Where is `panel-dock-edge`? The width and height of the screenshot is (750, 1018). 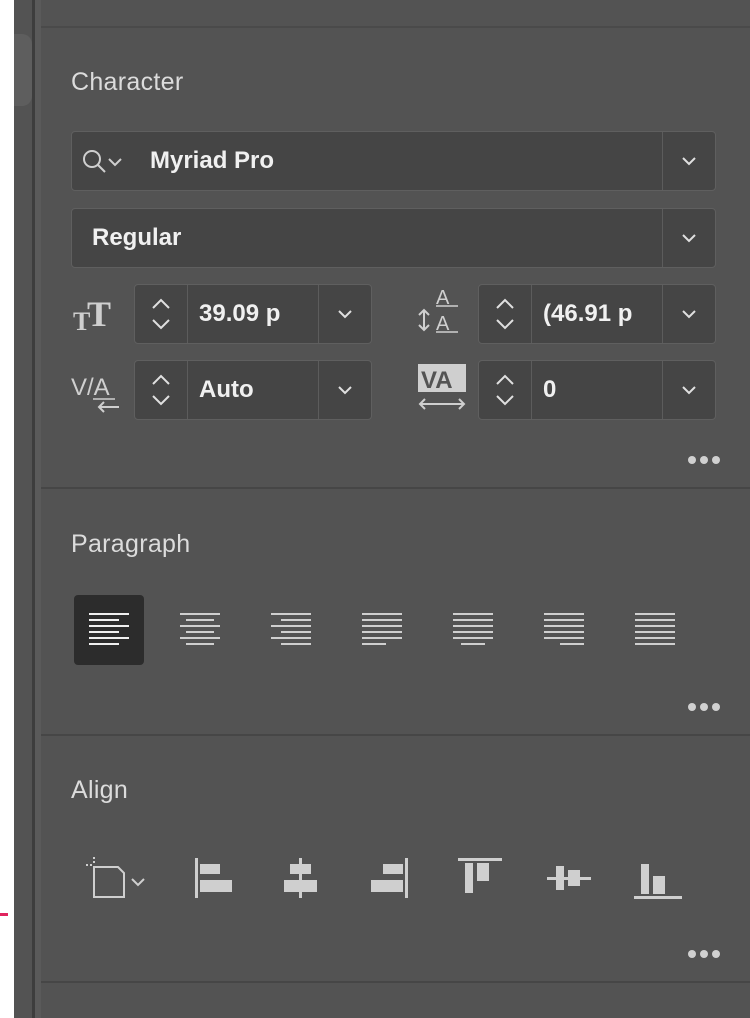 panel-dock-edge is located at coordinates (23, 509).